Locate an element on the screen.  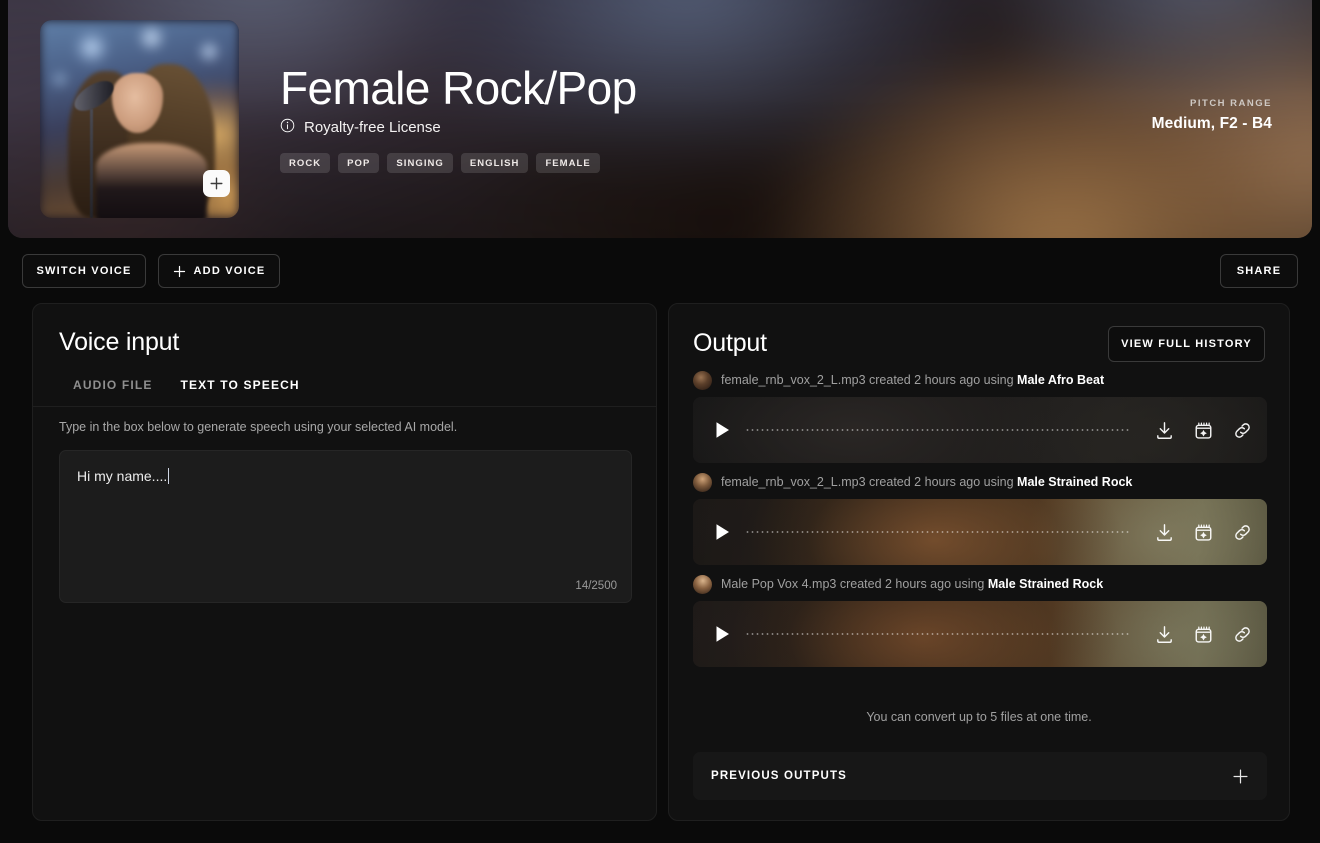
view-full-history-label: VIEW FULL HISTORY is located at coordinates (1186, 344).